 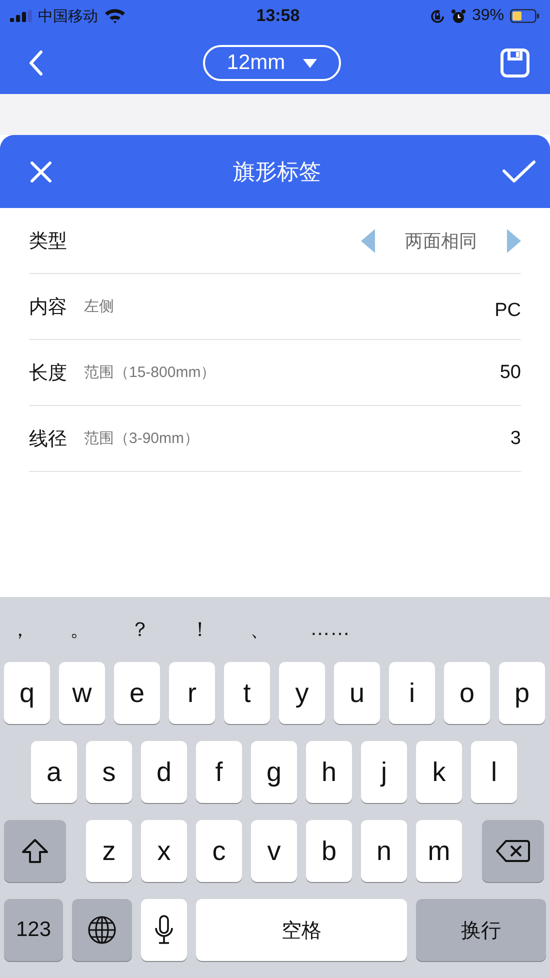 What do you see at coordinates (481, 930) in the screenshot?
I see `return-key: 换行` at bounding box center [481, 930].